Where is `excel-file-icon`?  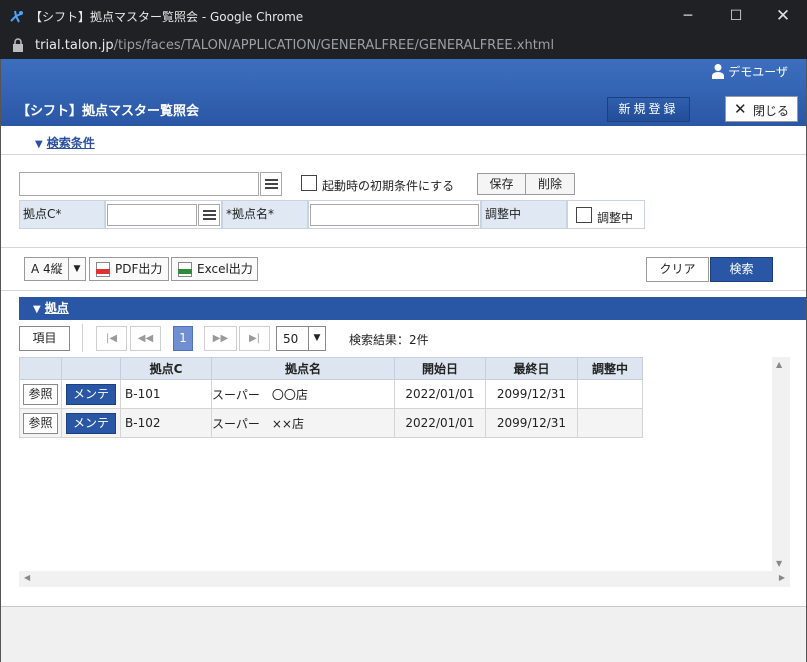
excel-file-icon is located at coordinates (185, 269).